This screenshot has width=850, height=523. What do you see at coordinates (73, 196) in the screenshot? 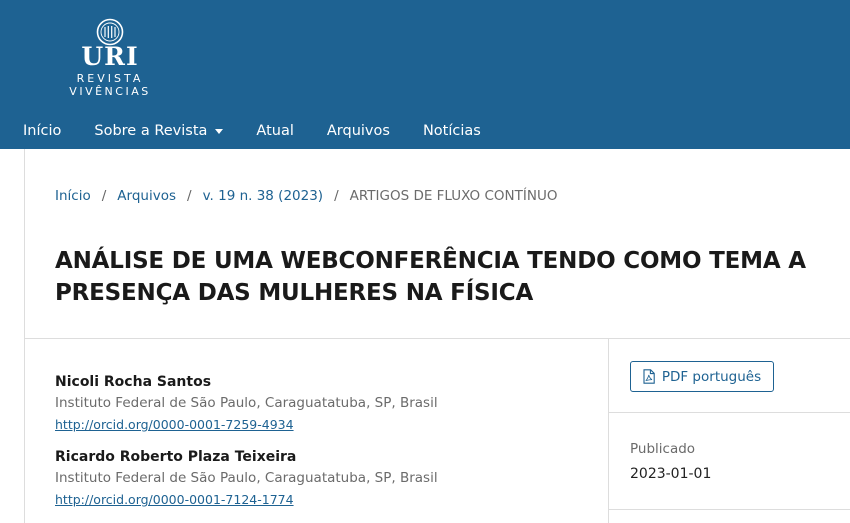
I see `breadcrumb-inicio: Início` at bounding box center [73, 196].